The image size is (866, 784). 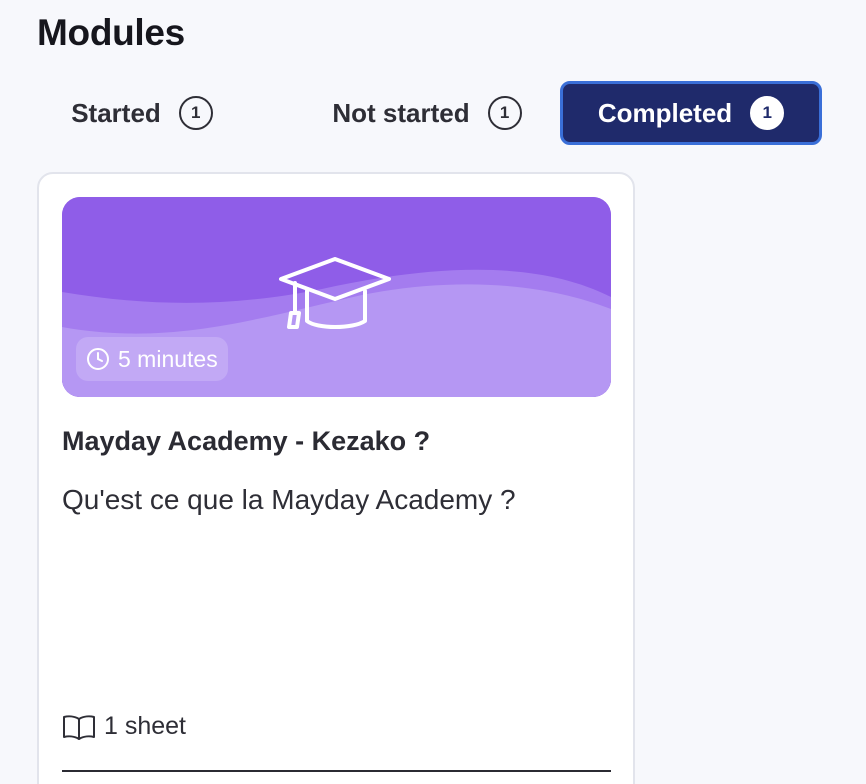 I want to click on module-title: Mayday Academy - Kezako ?, so click(x=246, y=441).